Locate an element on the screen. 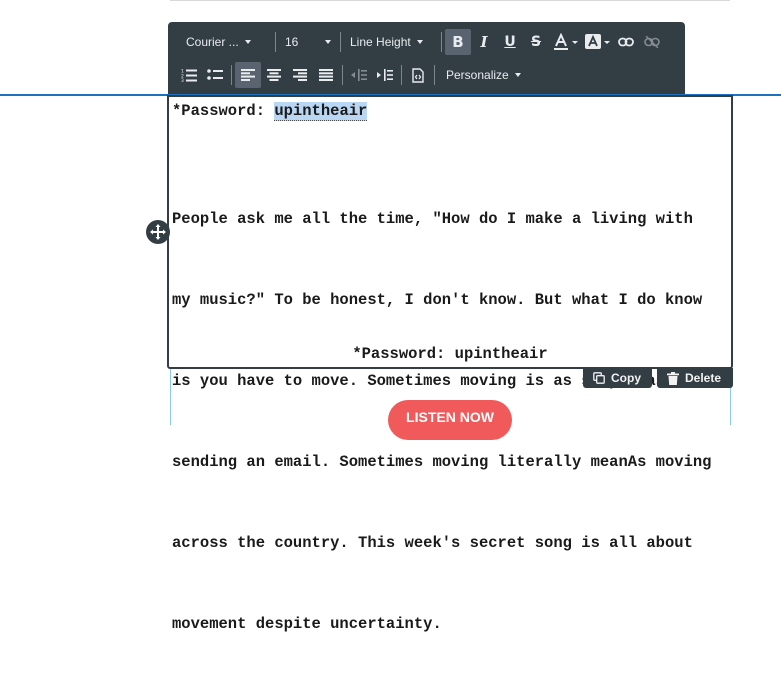  text-color-button is located at coordinates (565, 42).